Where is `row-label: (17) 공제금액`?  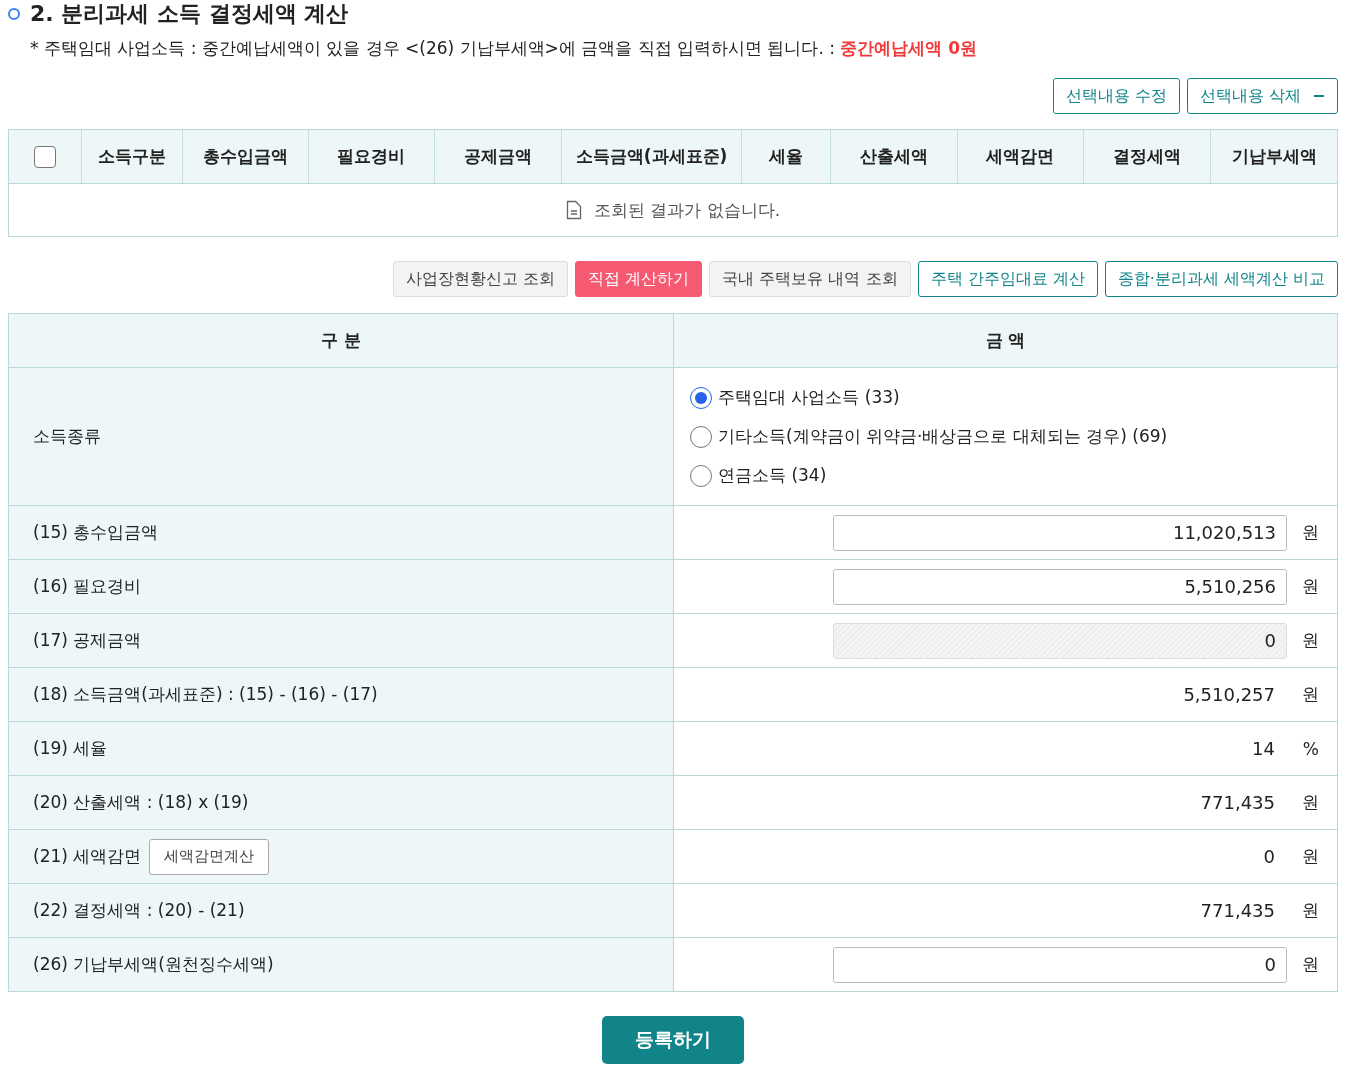 row-label: (17) 공제금액 is located at coordinates (87, 640).